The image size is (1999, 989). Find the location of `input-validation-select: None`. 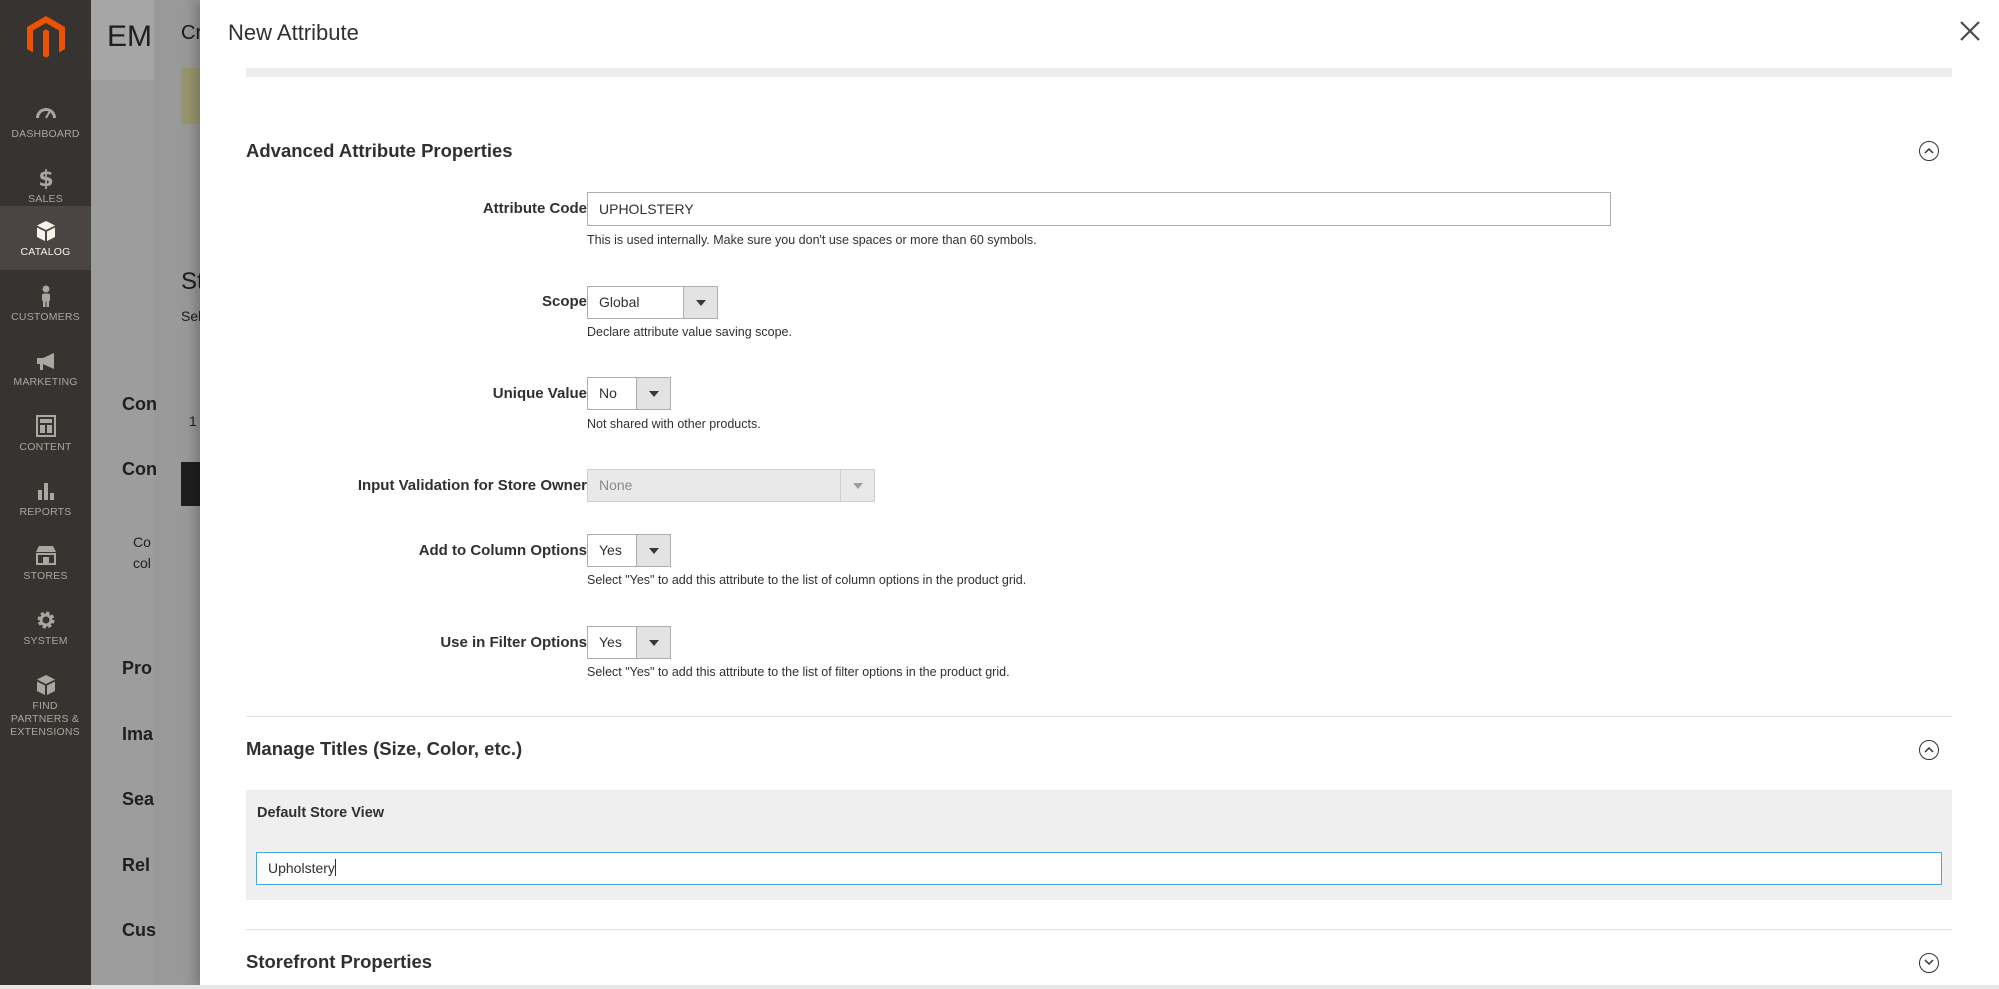

input-validation-select: None is located at coordinates (731, 485).